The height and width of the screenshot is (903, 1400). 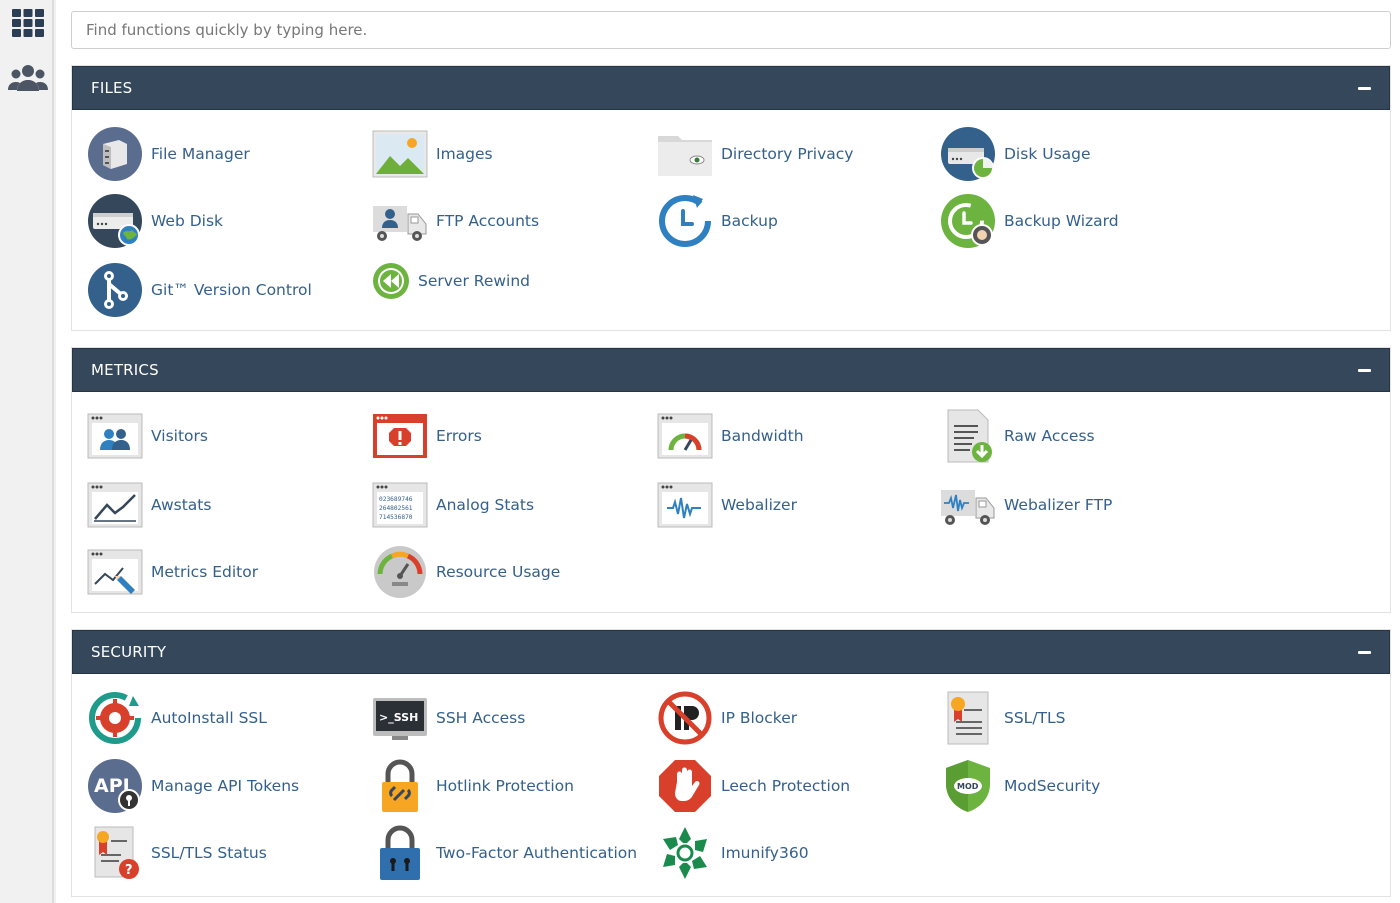 I want to click on item-label: Leech Protection, so click(x=786, y=786).